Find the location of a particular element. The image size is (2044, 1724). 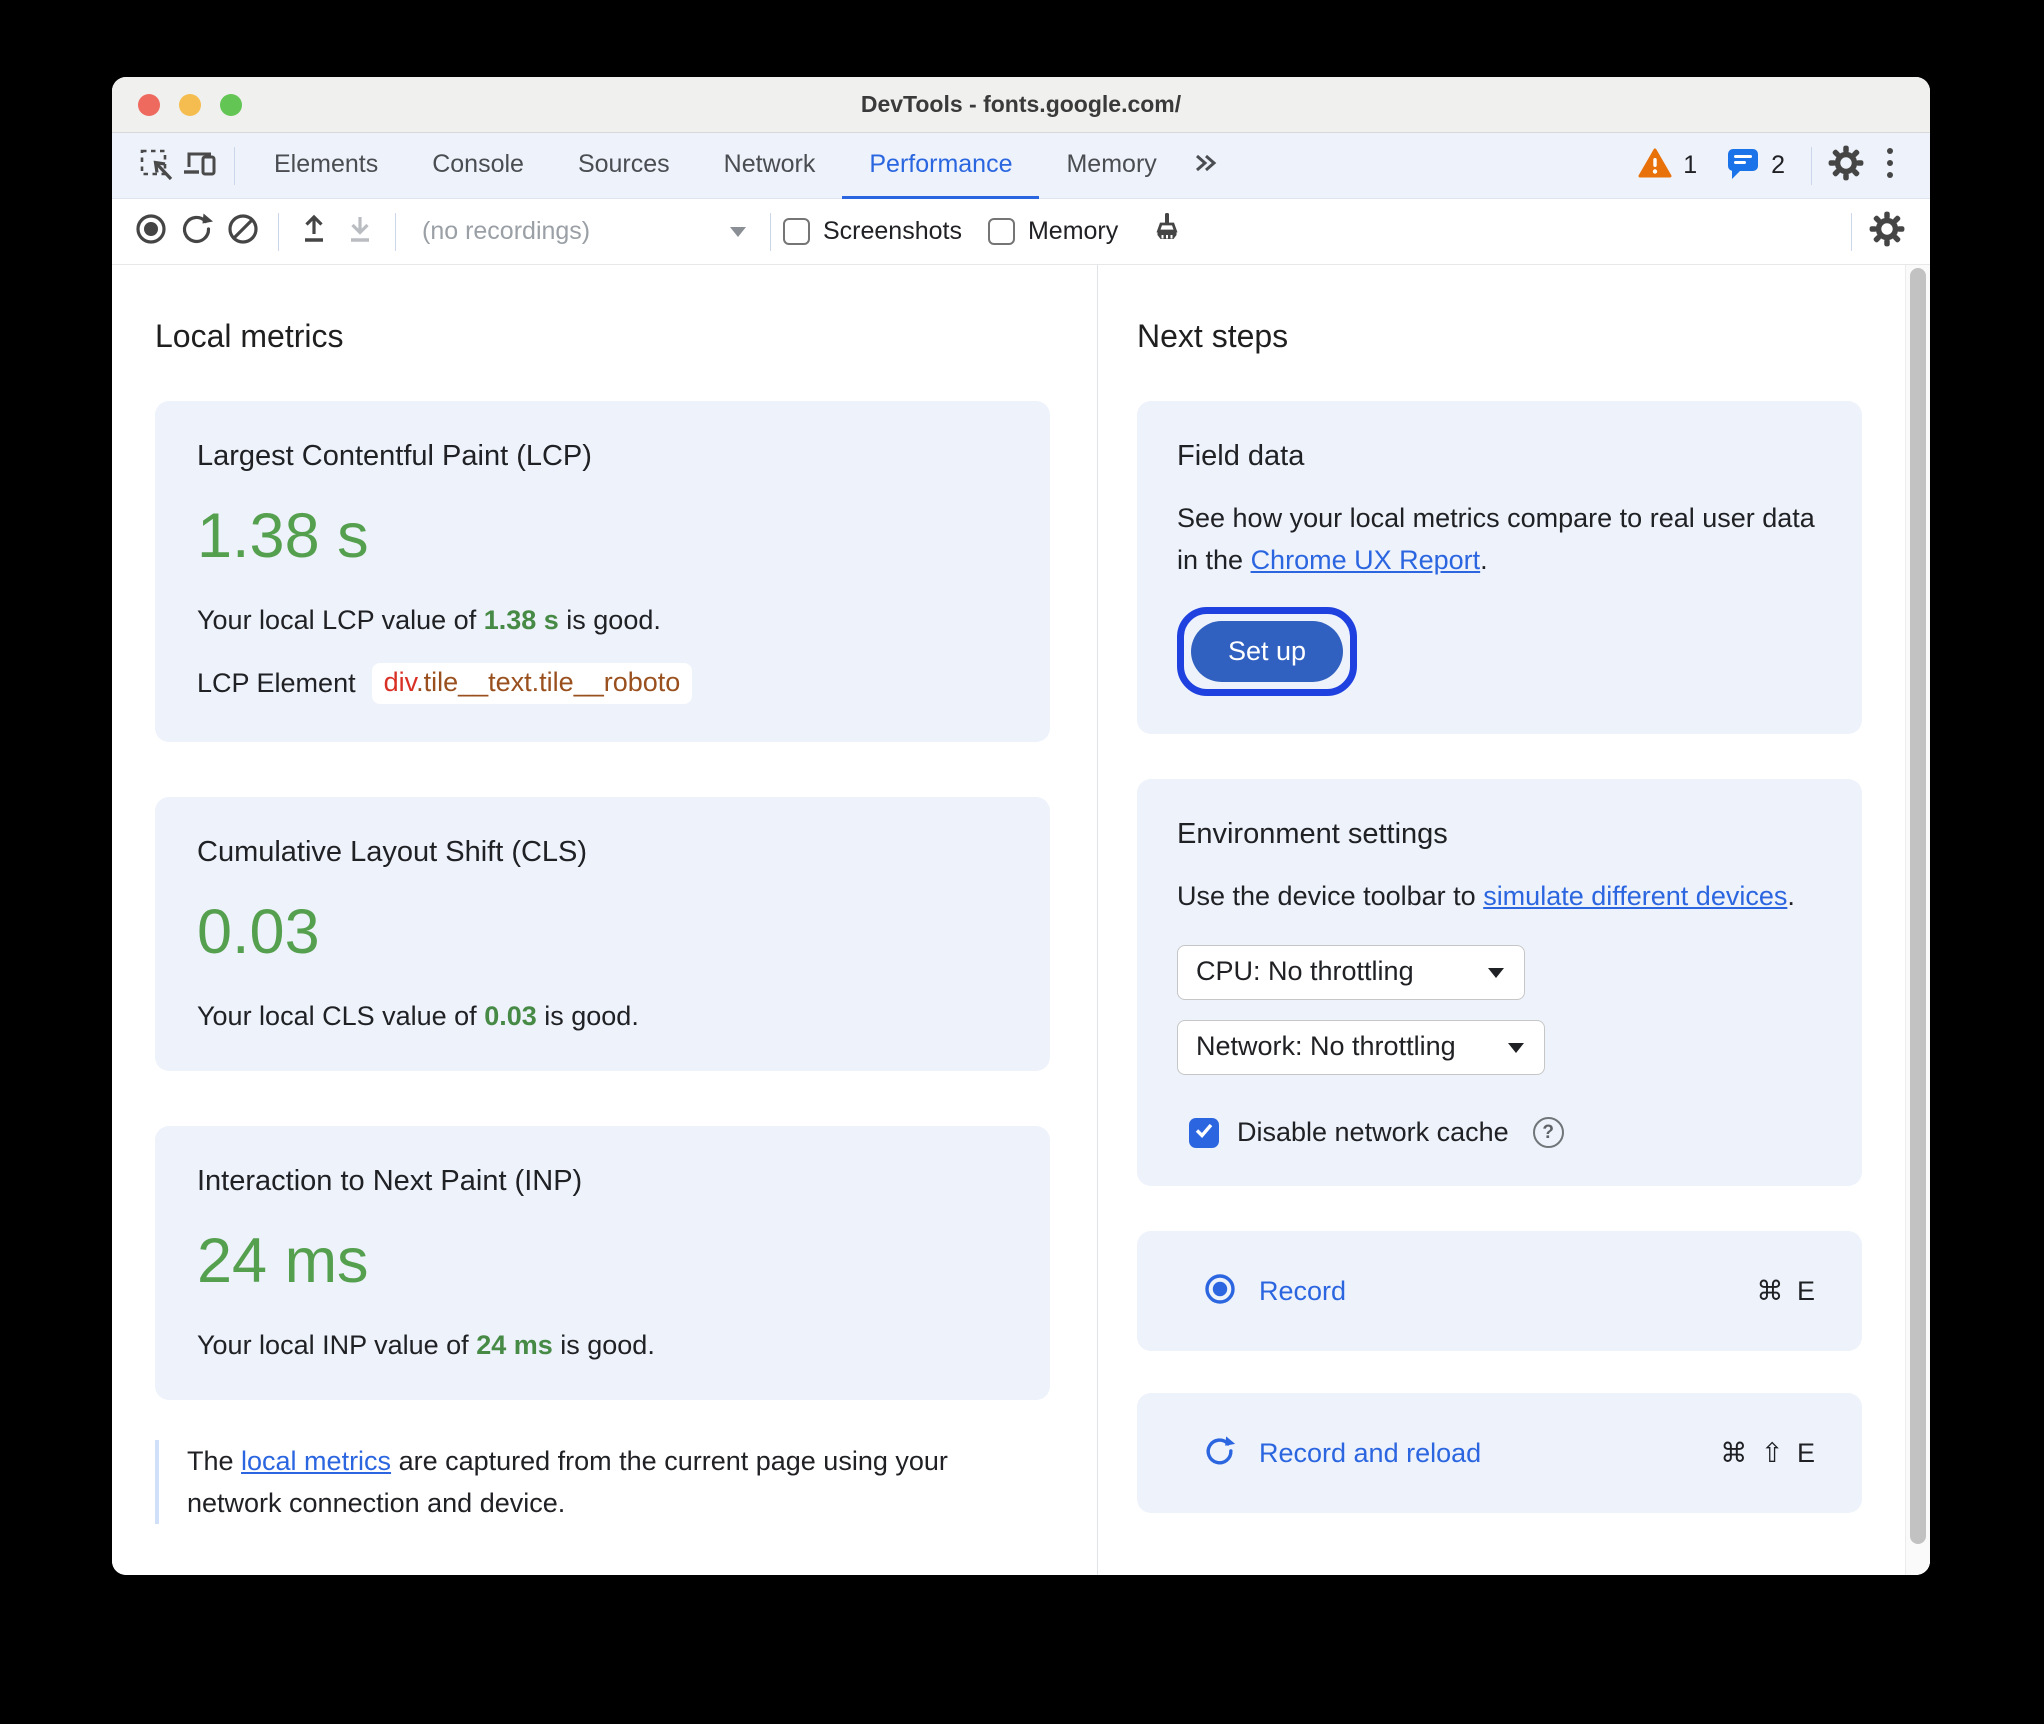

capture-settings-button is located at coordinates (1887, 232).